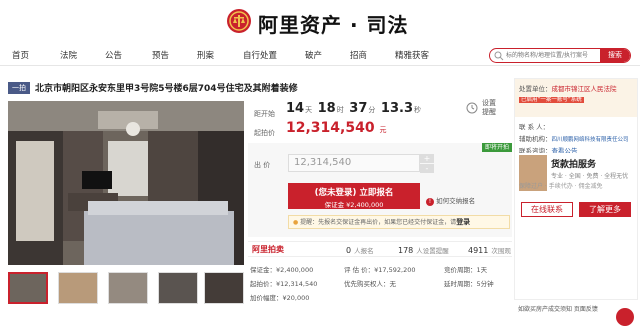  Describe the element at coordinates (20, 55) in the screenshot. I see `nav-item-home: 首页` at that location.